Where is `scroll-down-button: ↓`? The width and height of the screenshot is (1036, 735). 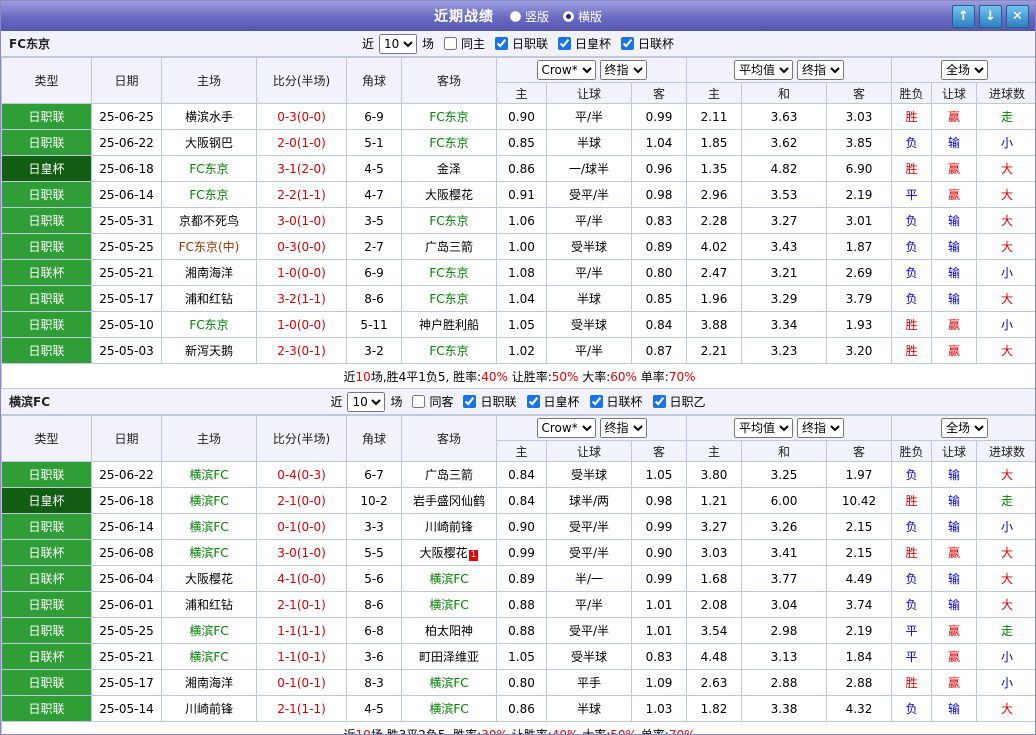
scroll-down-button: ↓ is located at coordinates (990, 16).